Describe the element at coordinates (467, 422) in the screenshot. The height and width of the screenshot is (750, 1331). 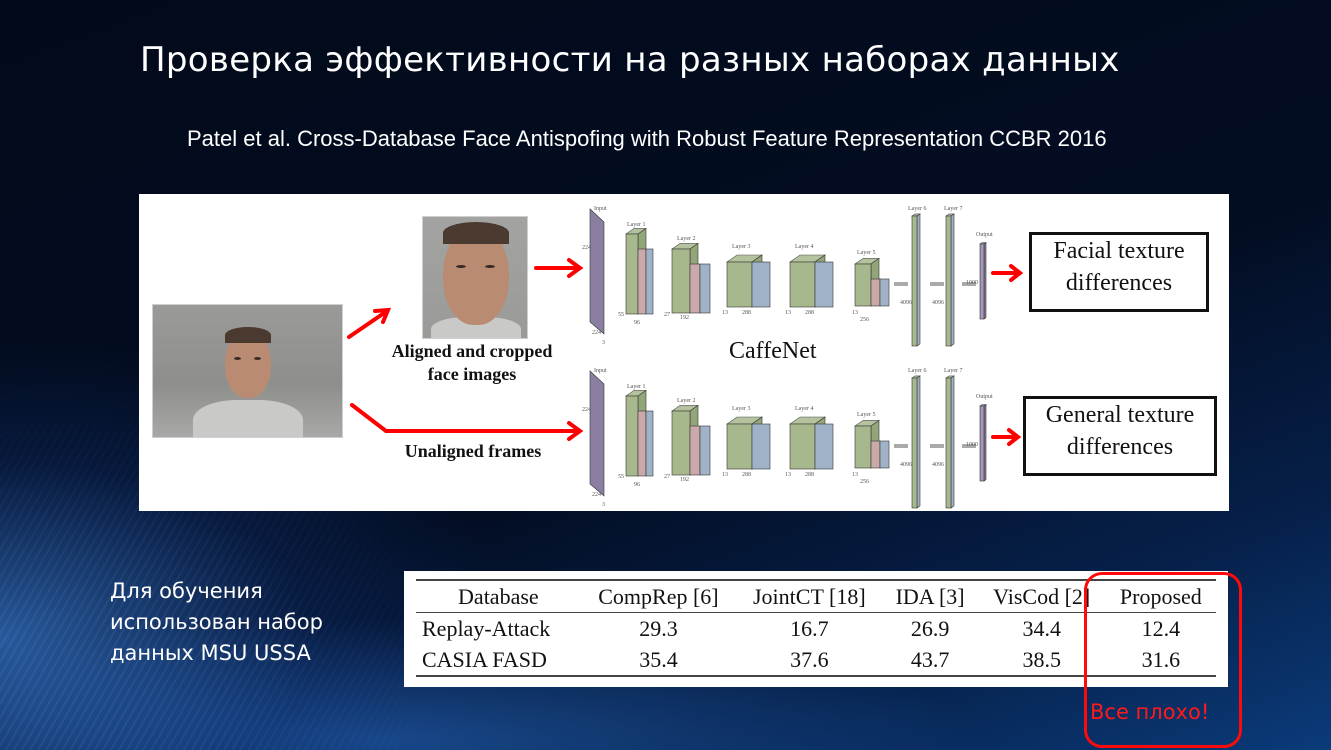
I see `arrow-photo-to-unaligned` at that location.